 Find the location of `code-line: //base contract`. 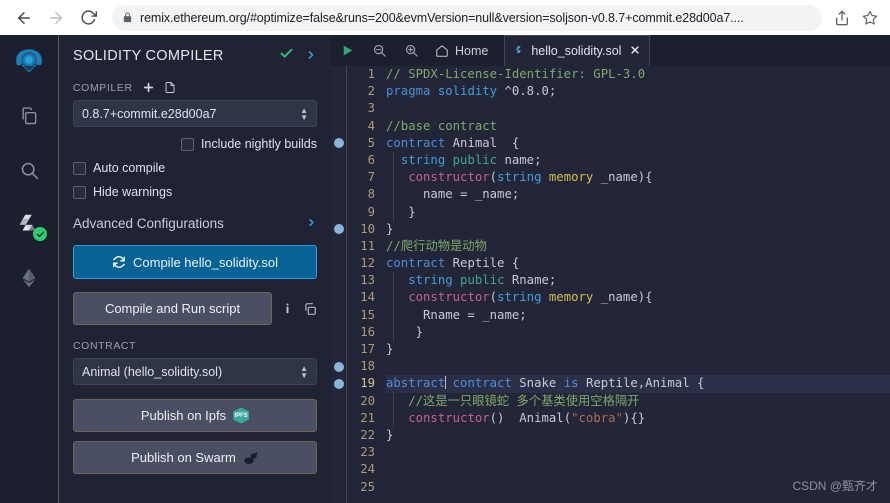

code-line: //base contract is located at coordinates (638, 126).